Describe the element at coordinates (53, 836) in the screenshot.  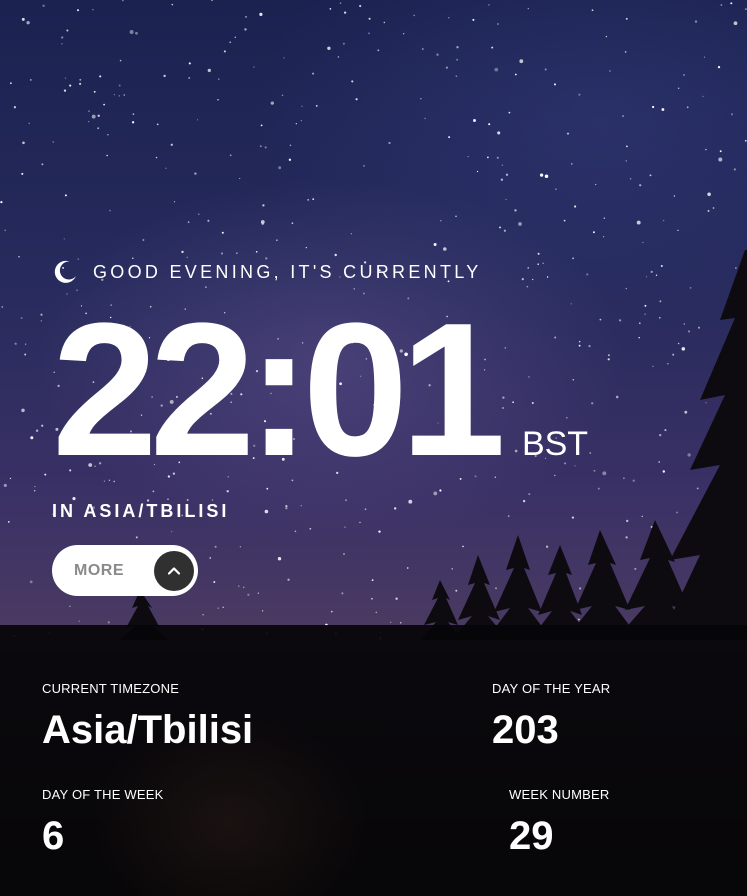
I see `day-of-week-value: 6` at that location.